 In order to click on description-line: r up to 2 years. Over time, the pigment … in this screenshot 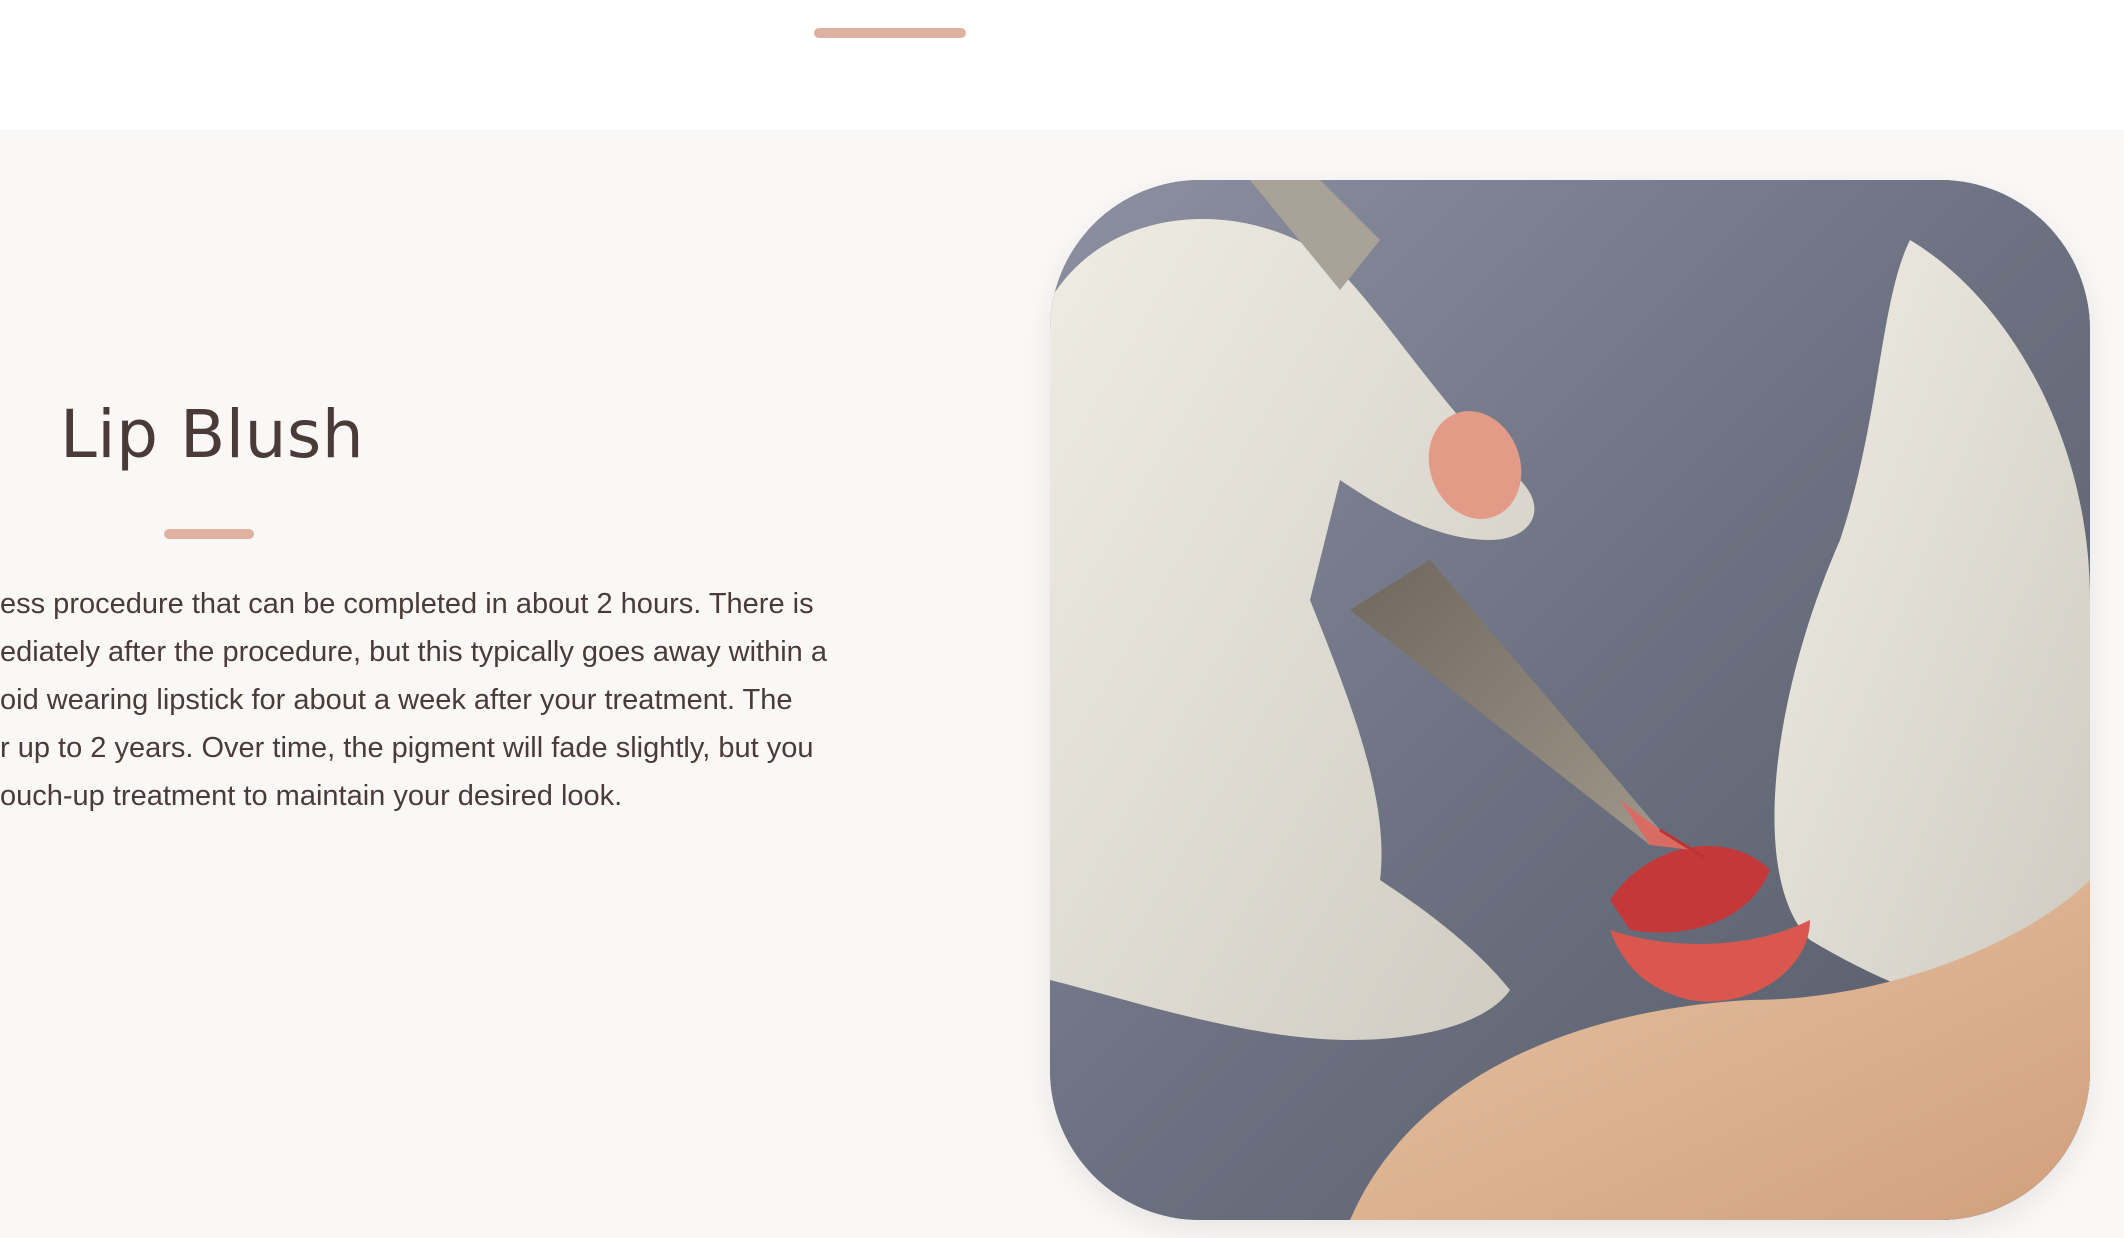, I will do `click(407, 748)`.